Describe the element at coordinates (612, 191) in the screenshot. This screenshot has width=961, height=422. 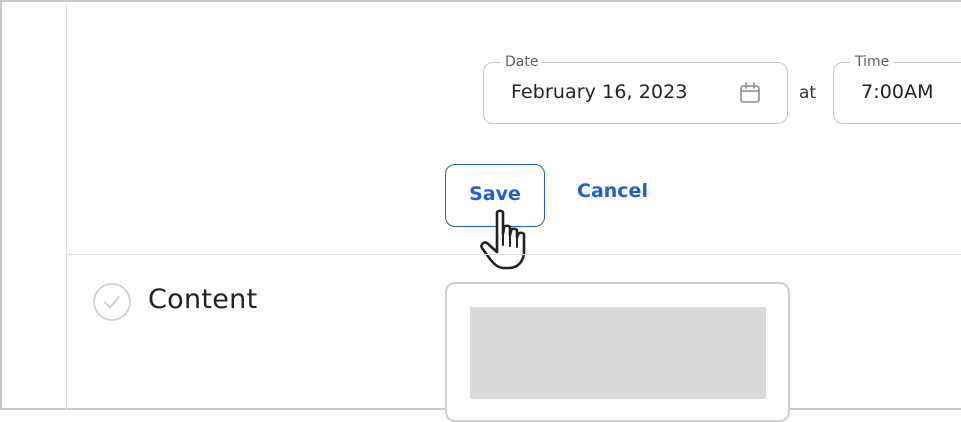
I see `cancel-button: Cancel` at that location.